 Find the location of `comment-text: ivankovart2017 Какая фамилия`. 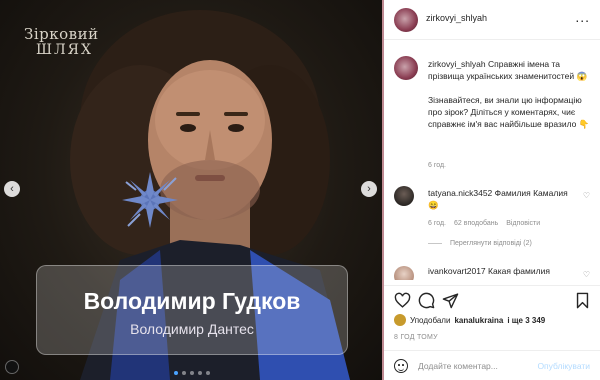

comment-text: ivankovart2017 Какая фамилия is located at coordinates (498, 271).